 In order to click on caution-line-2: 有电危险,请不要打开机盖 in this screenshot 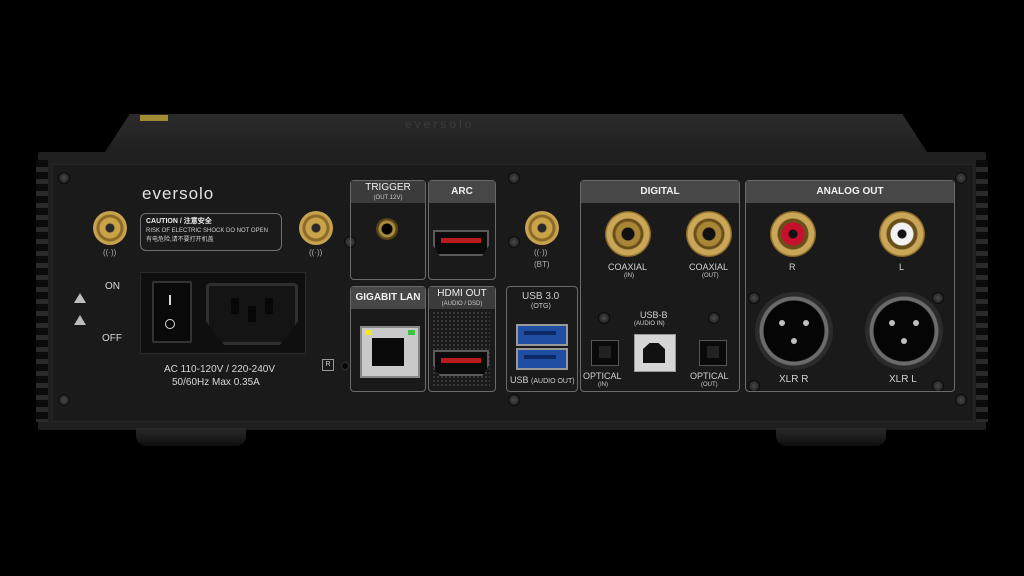, I will do `click(180, 240)`.